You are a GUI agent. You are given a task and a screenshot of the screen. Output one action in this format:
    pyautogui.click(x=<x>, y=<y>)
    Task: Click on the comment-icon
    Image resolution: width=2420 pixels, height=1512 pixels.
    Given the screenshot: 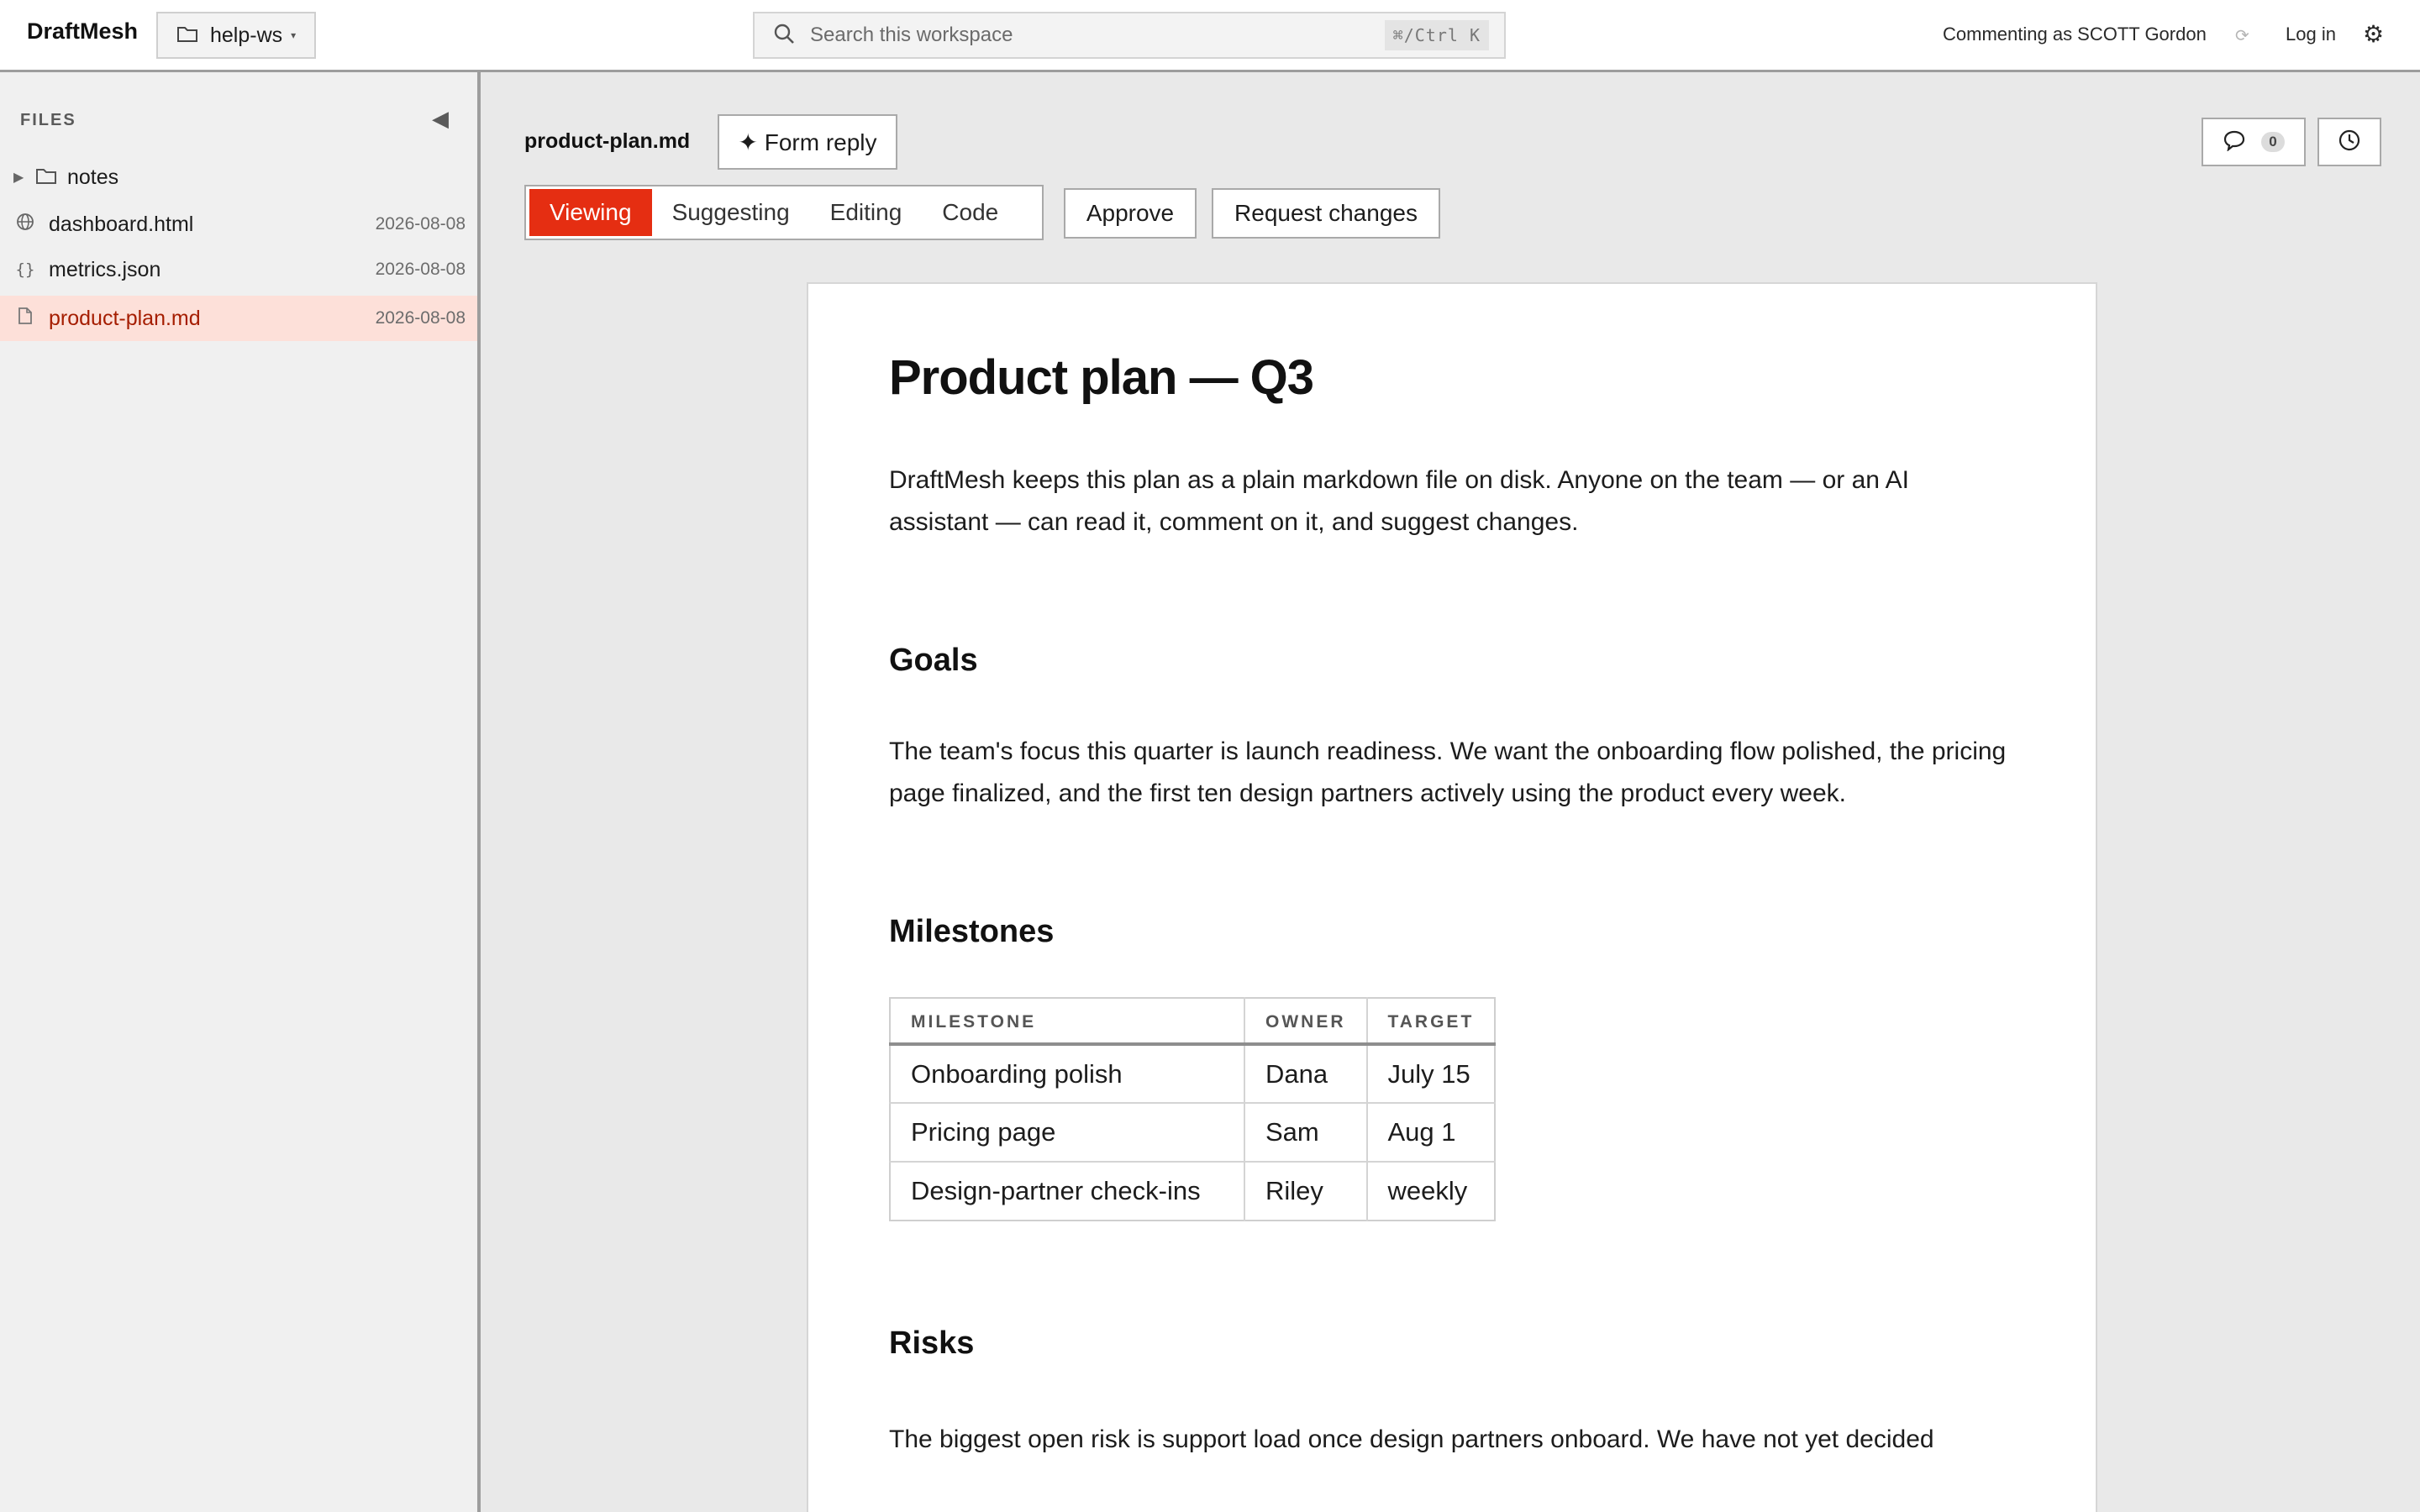 What is the action you would take?
    pyautogui.click(x=2234, y=142)
    